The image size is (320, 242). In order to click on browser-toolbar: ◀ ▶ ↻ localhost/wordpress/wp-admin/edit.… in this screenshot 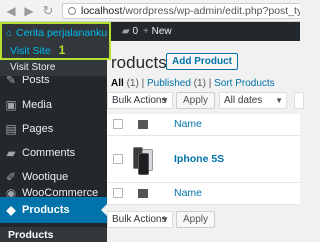, I will do `click(150, 11)`.